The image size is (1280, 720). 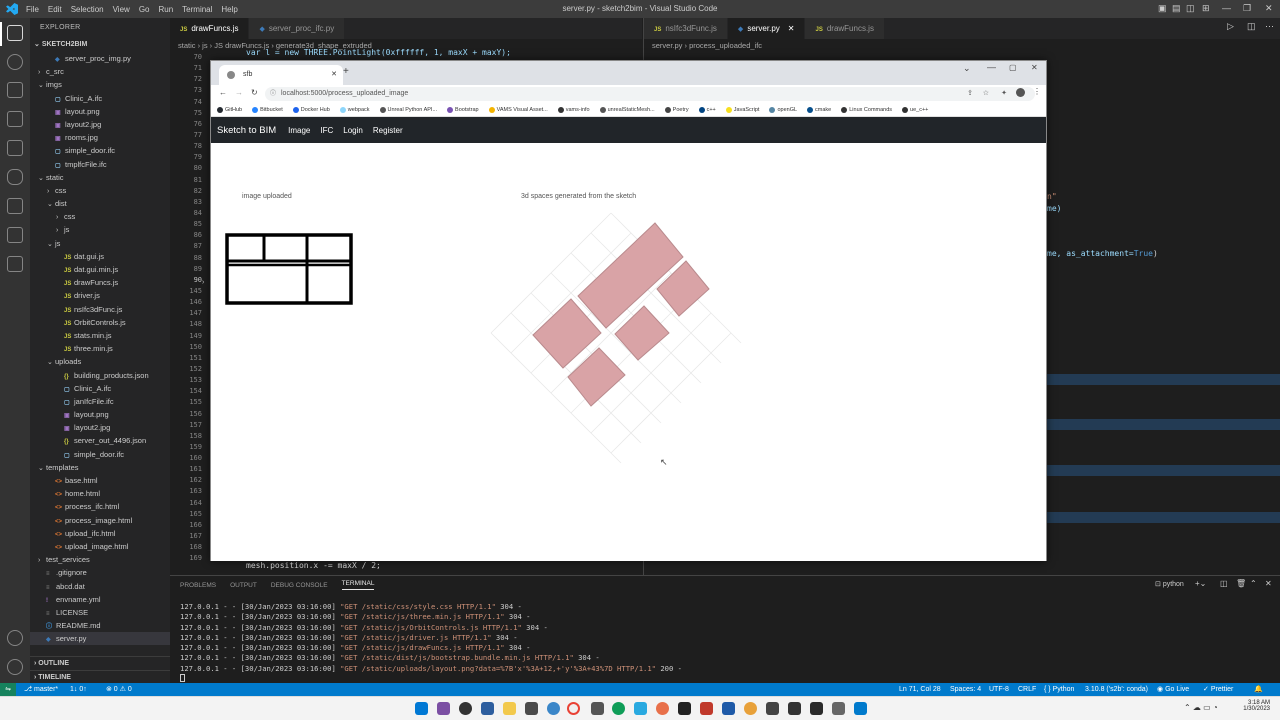 What do you see at coordinates (100, 348) in the screenshot?
I see `file-item: JS three.min.js` at bounding box center [100, 348].